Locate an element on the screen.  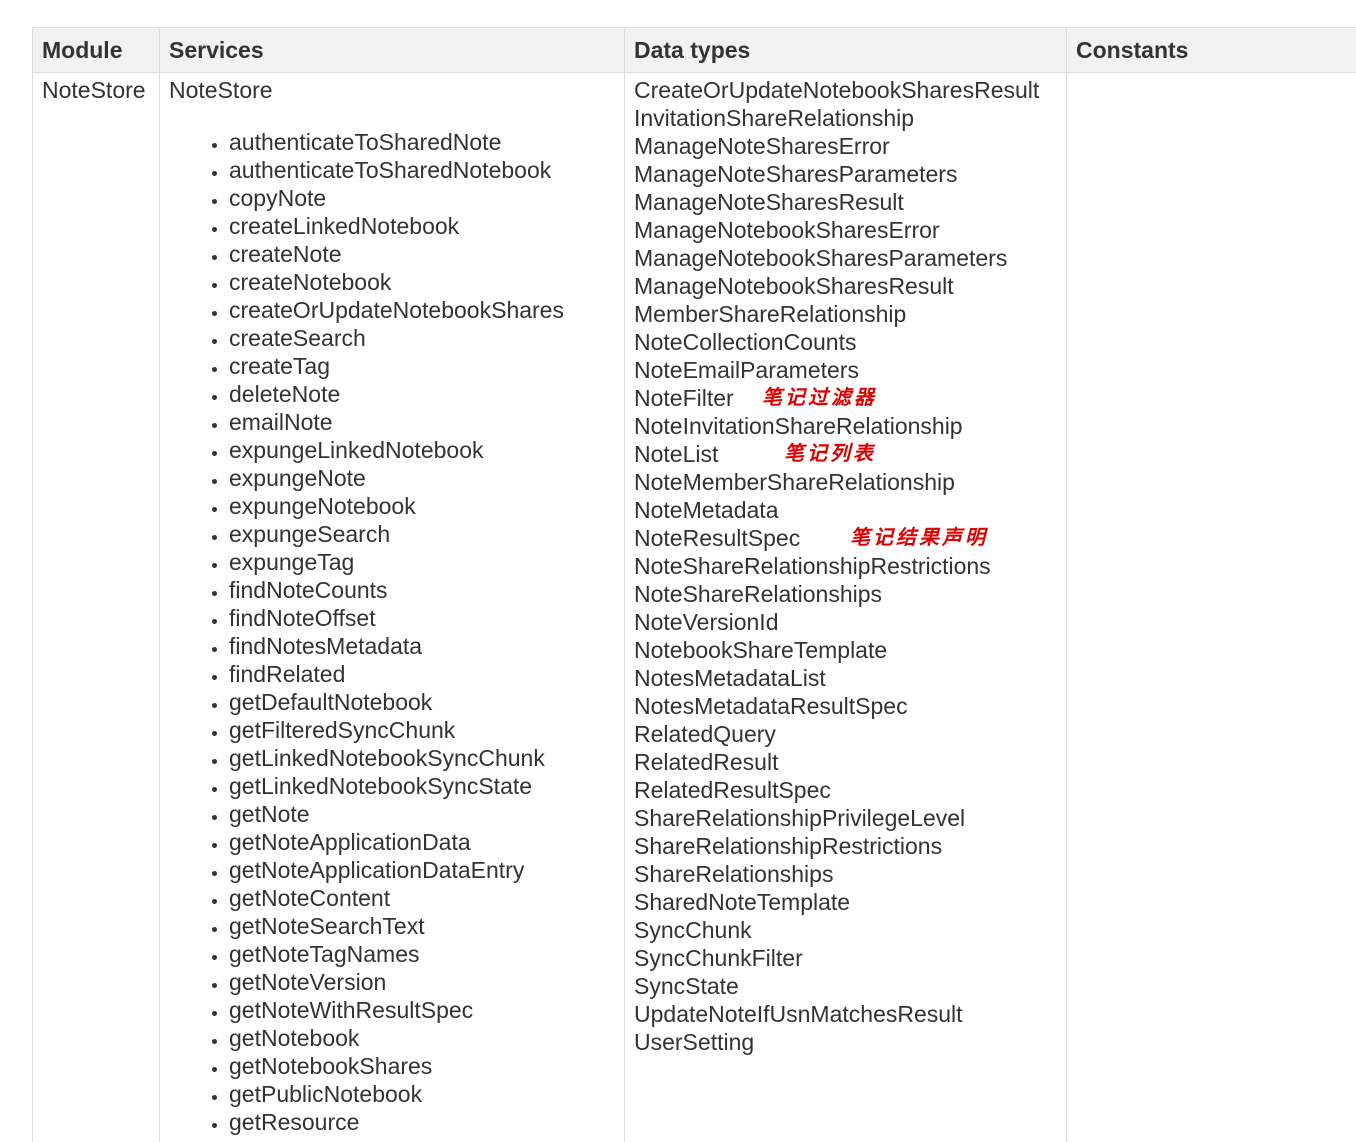
datatype-link-SharedNoteTemplate: SharedNoteTemplate is located at coordinates (742, 902).